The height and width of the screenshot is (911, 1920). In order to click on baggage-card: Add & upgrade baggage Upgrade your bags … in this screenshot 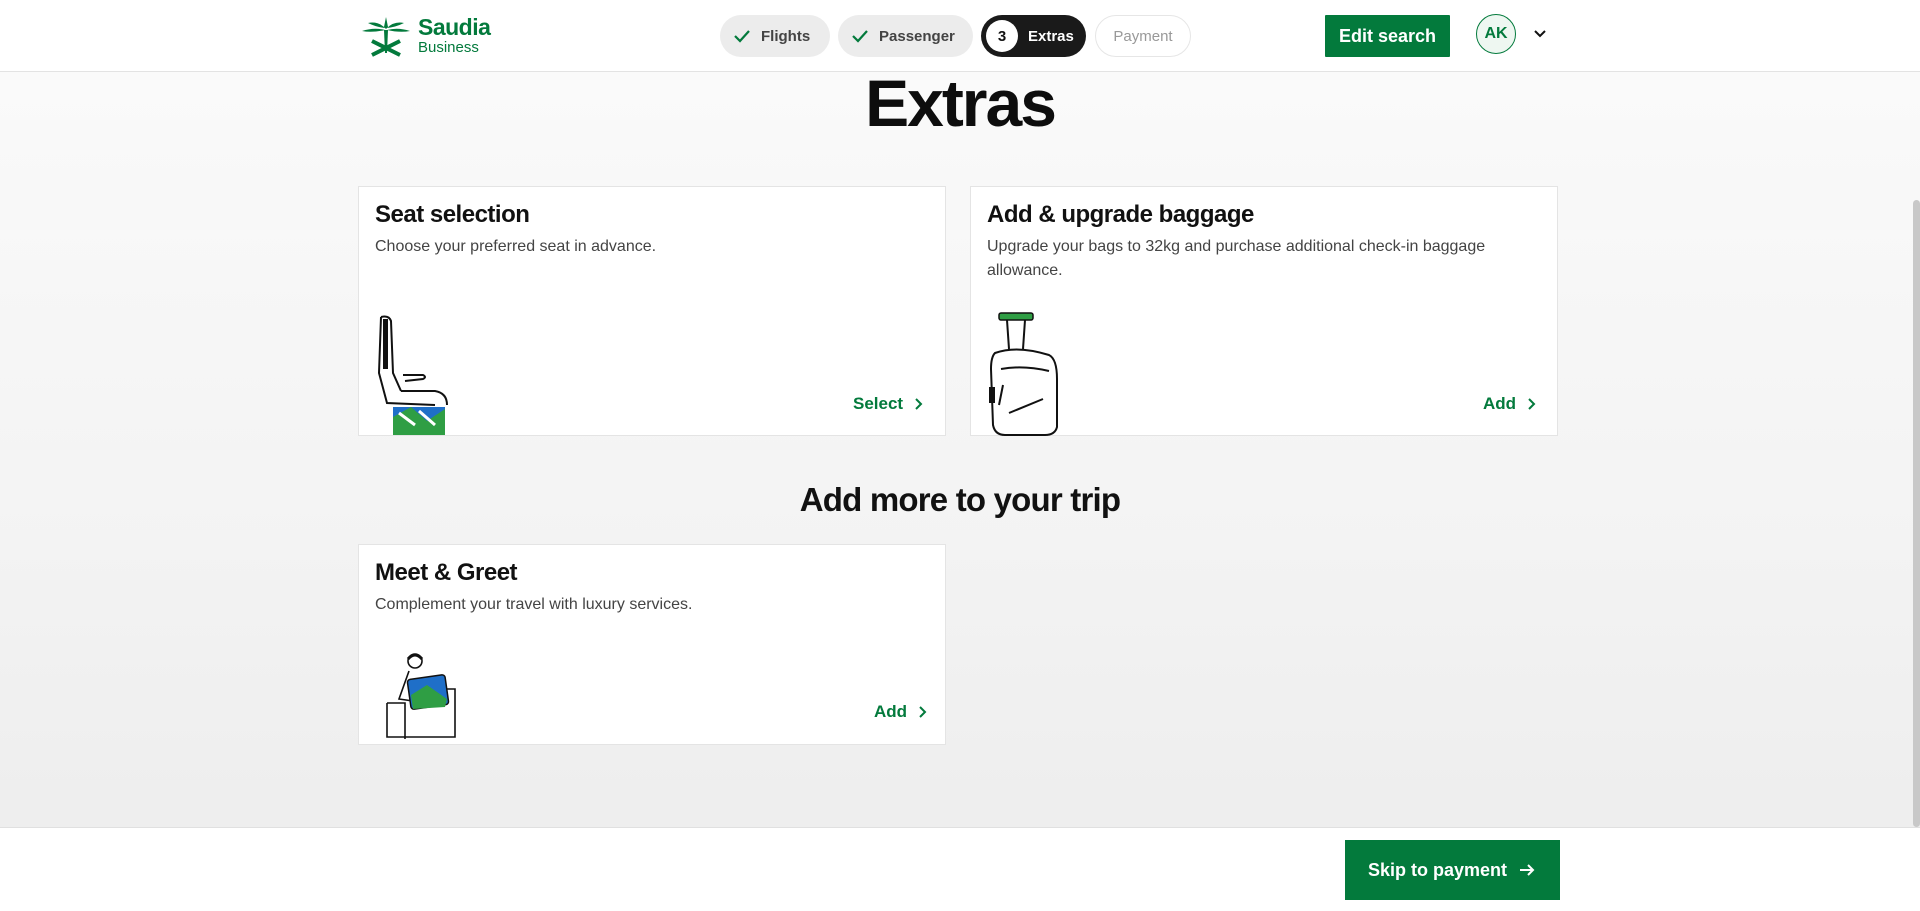, I will do `click(1264, 311)`.